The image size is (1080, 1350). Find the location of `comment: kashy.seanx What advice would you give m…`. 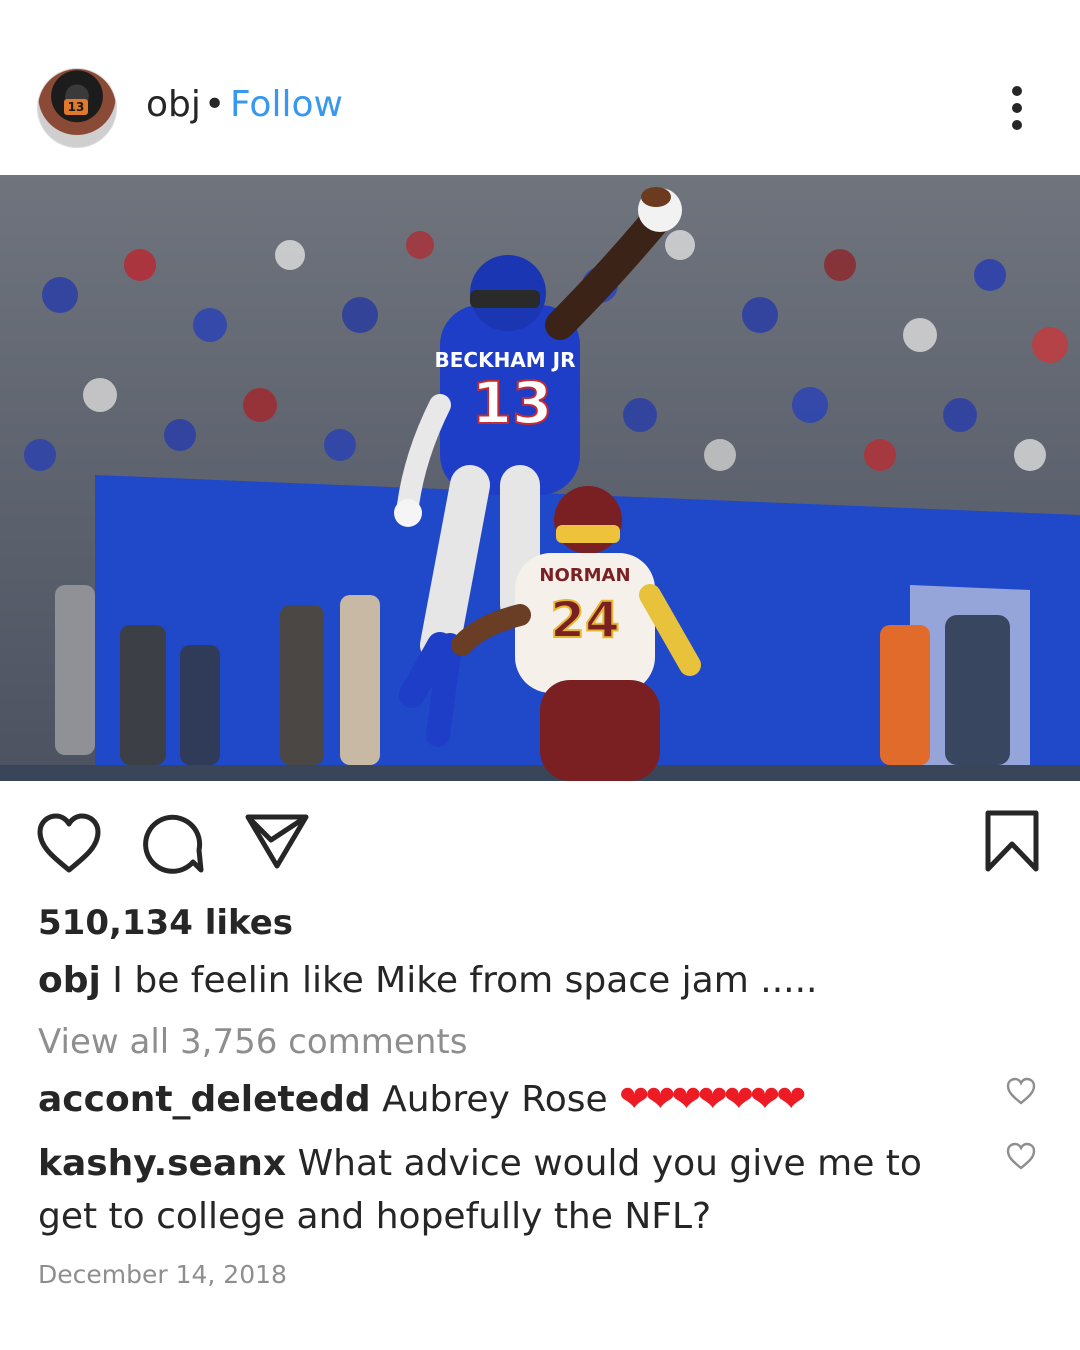

comment: kashy.seanx What advice would you give m… is located at coordinates (498, 1190).